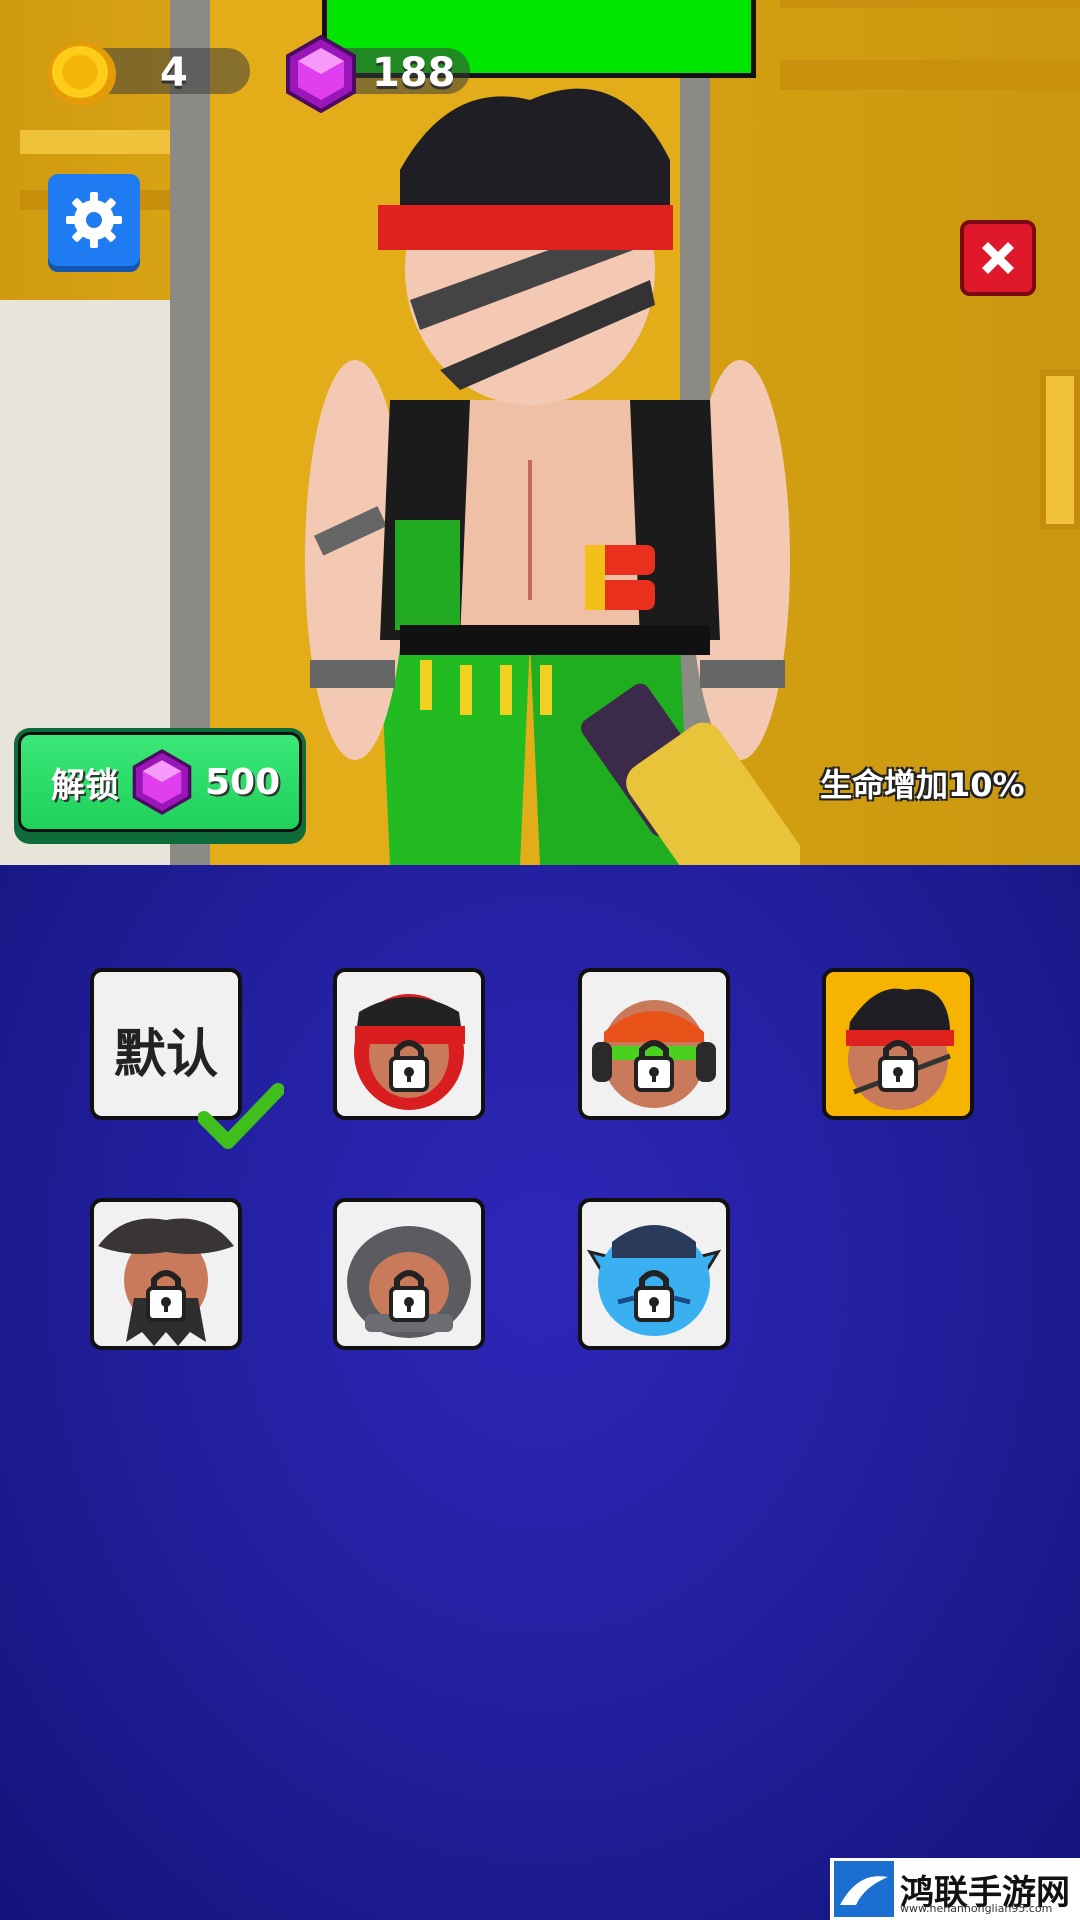 Image resolution: width=1080 pixels, height=1920 pixels. What do you see at coordinates (85, 785) in the screenshot?
I see `unlock-label: 解锁` at bounding box center [85, 785].